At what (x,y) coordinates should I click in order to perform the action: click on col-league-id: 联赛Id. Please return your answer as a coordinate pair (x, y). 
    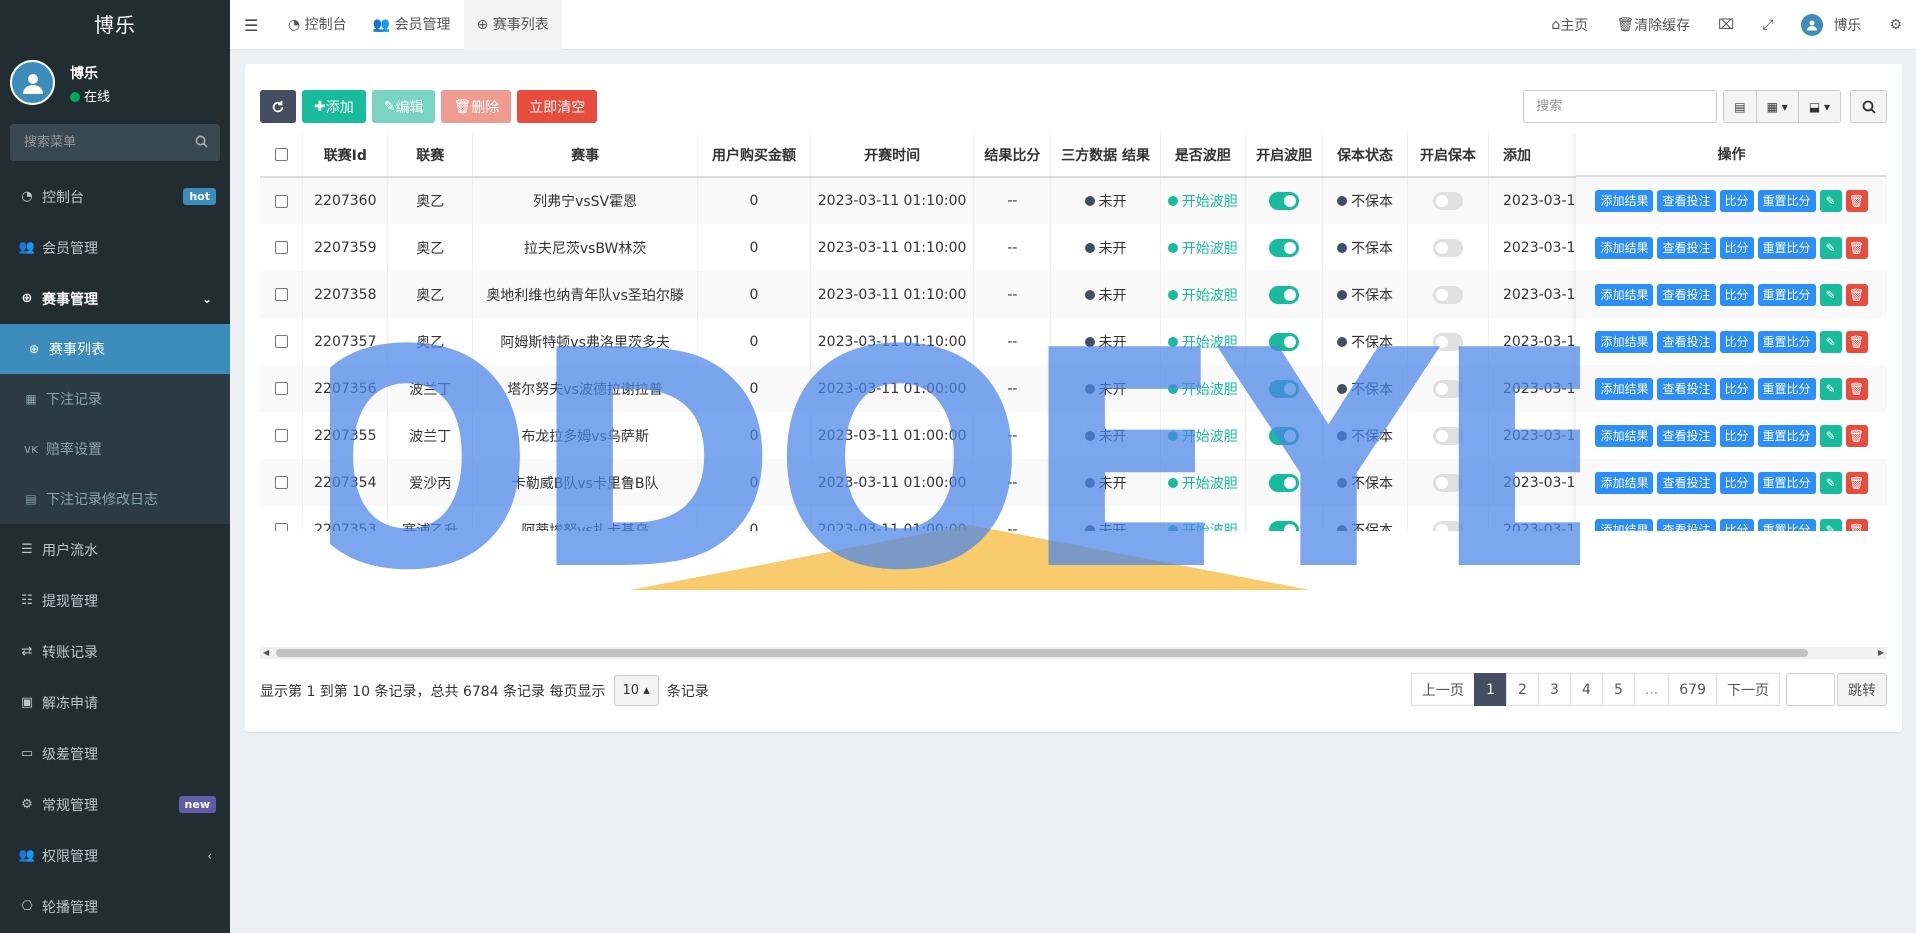
    Looking at the image, I should click on (345, 155).